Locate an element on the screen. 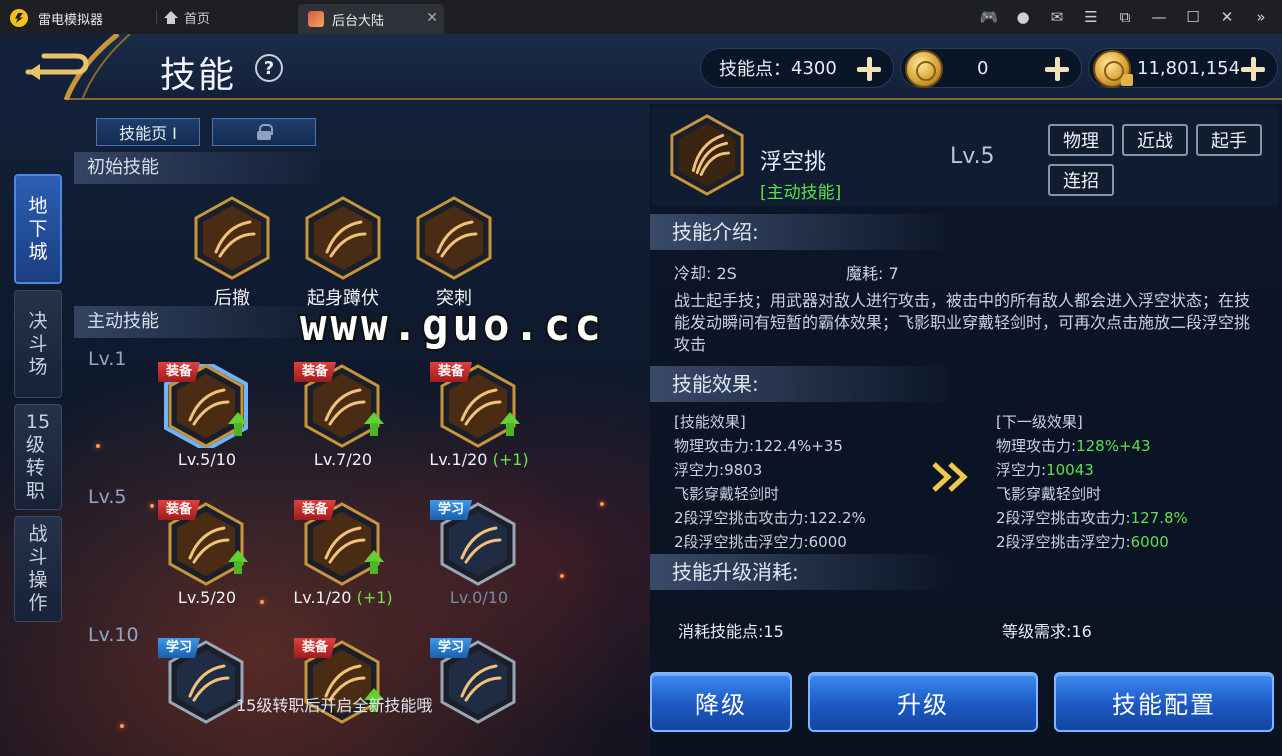  game-app-icon is located at coordinates (316, 19).